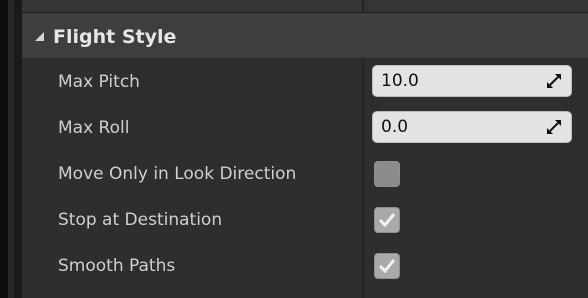  I want to click on property-label: Stop at Destination, so click(140, 220).